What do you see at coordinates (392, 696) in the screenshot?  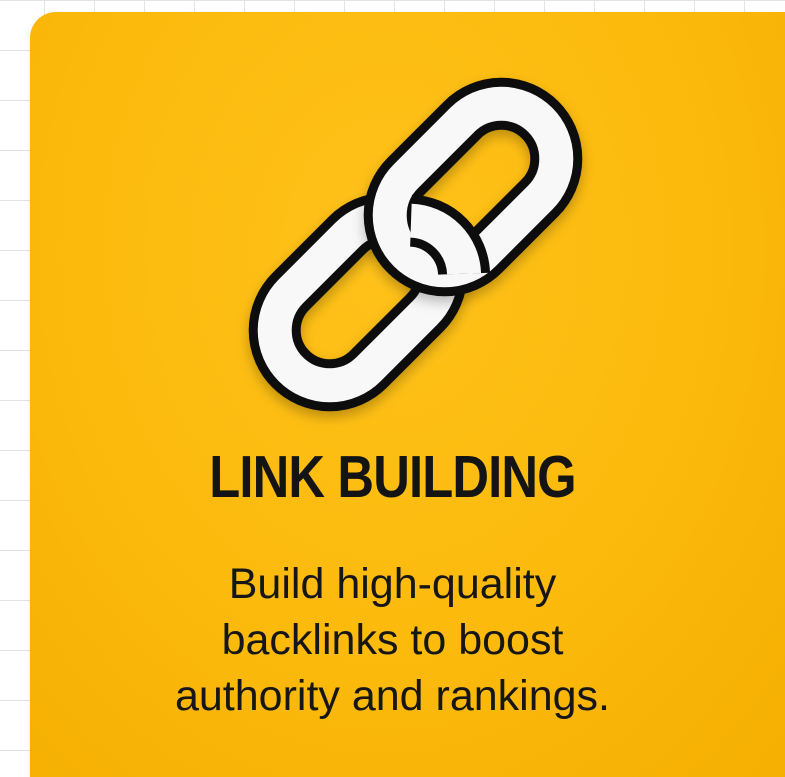 I see `description-line: authority and rankings.` at bounding box center [392, 696].